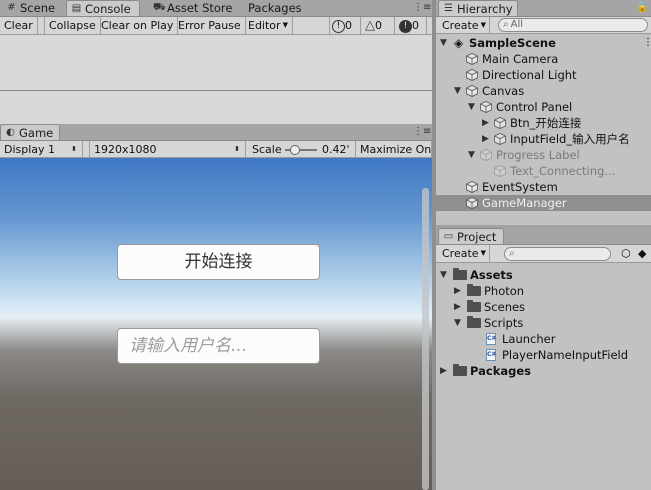 The image size is (651, 490). What do you see at coordinates (200, 8) in the screenshot?
I see `tab-label: Asset Store` at bounding box center [200, 8].